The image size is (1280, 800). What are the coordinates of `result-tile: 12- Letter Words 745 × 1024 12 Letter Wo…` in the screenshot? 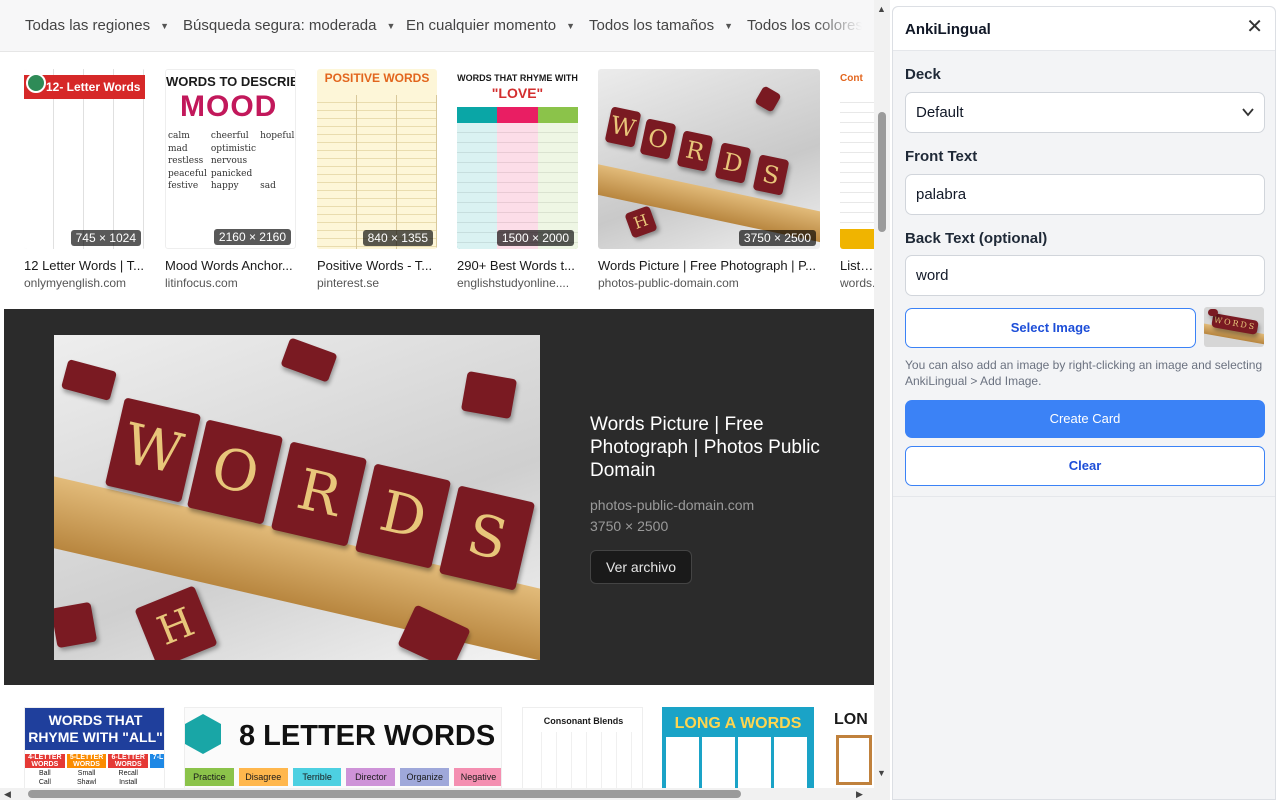 It's located at (84, 179).